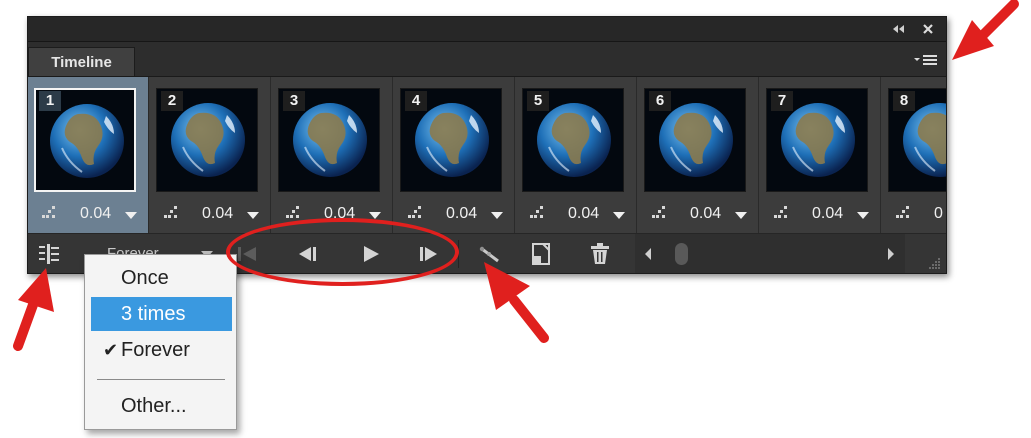 This screenshot has width=1031, height=438. I want to click on animation-frame: 1 0.04, so click(88, 155).